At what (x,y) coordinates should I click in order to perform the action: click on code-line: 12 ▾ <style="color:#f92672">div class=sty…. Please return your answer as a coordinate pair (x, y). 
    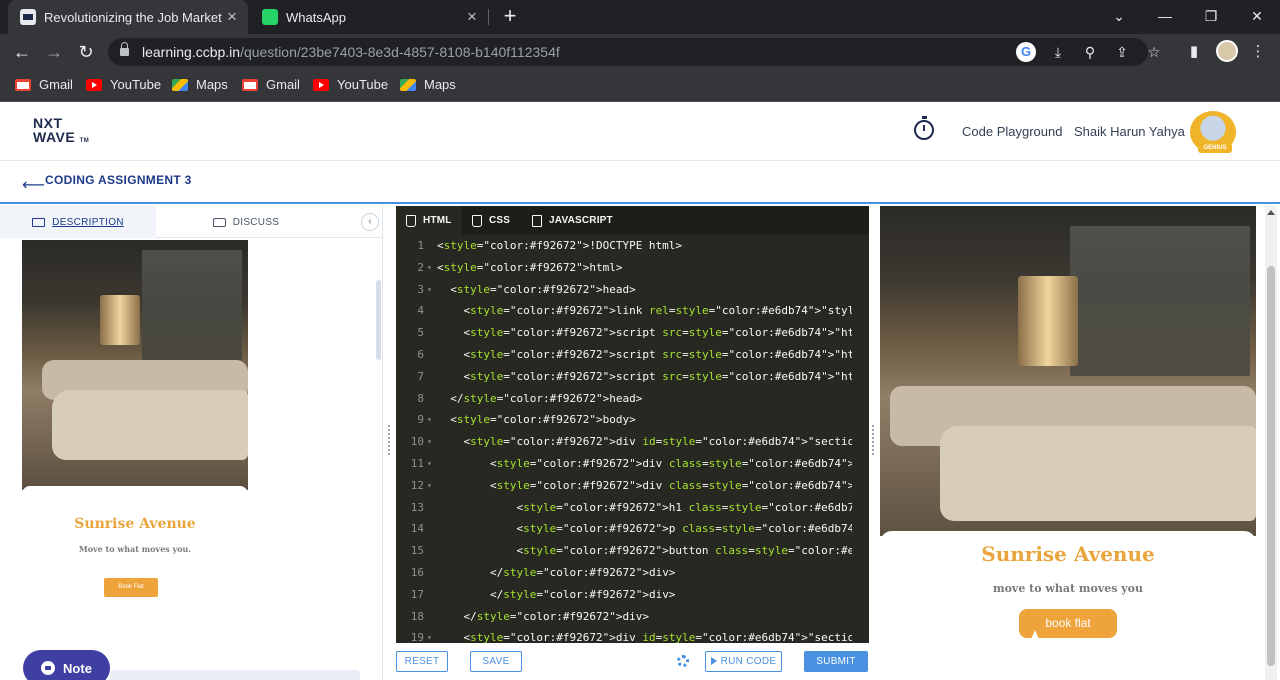
    Looking at the image, I should click on (632, 486).